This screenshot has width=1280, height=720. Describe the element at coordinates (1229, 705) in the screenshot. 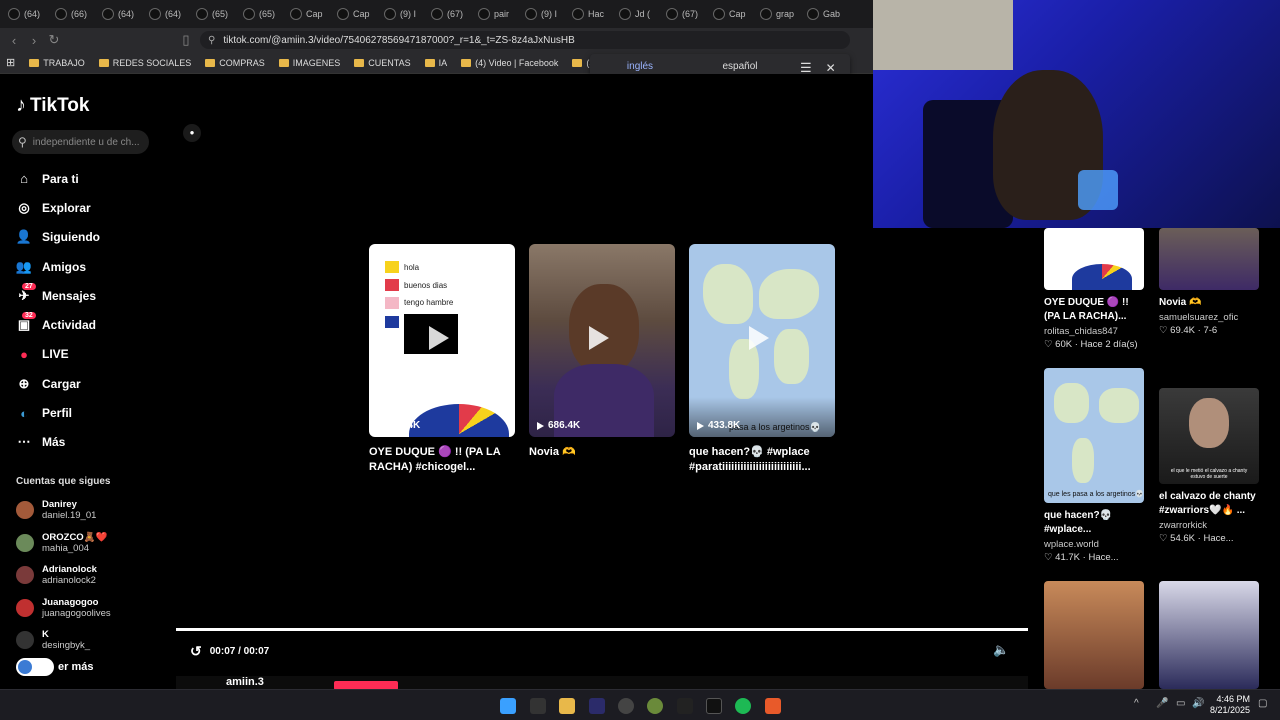

I see `system-clock: 4:46 PM 8/21/2025` at that location.